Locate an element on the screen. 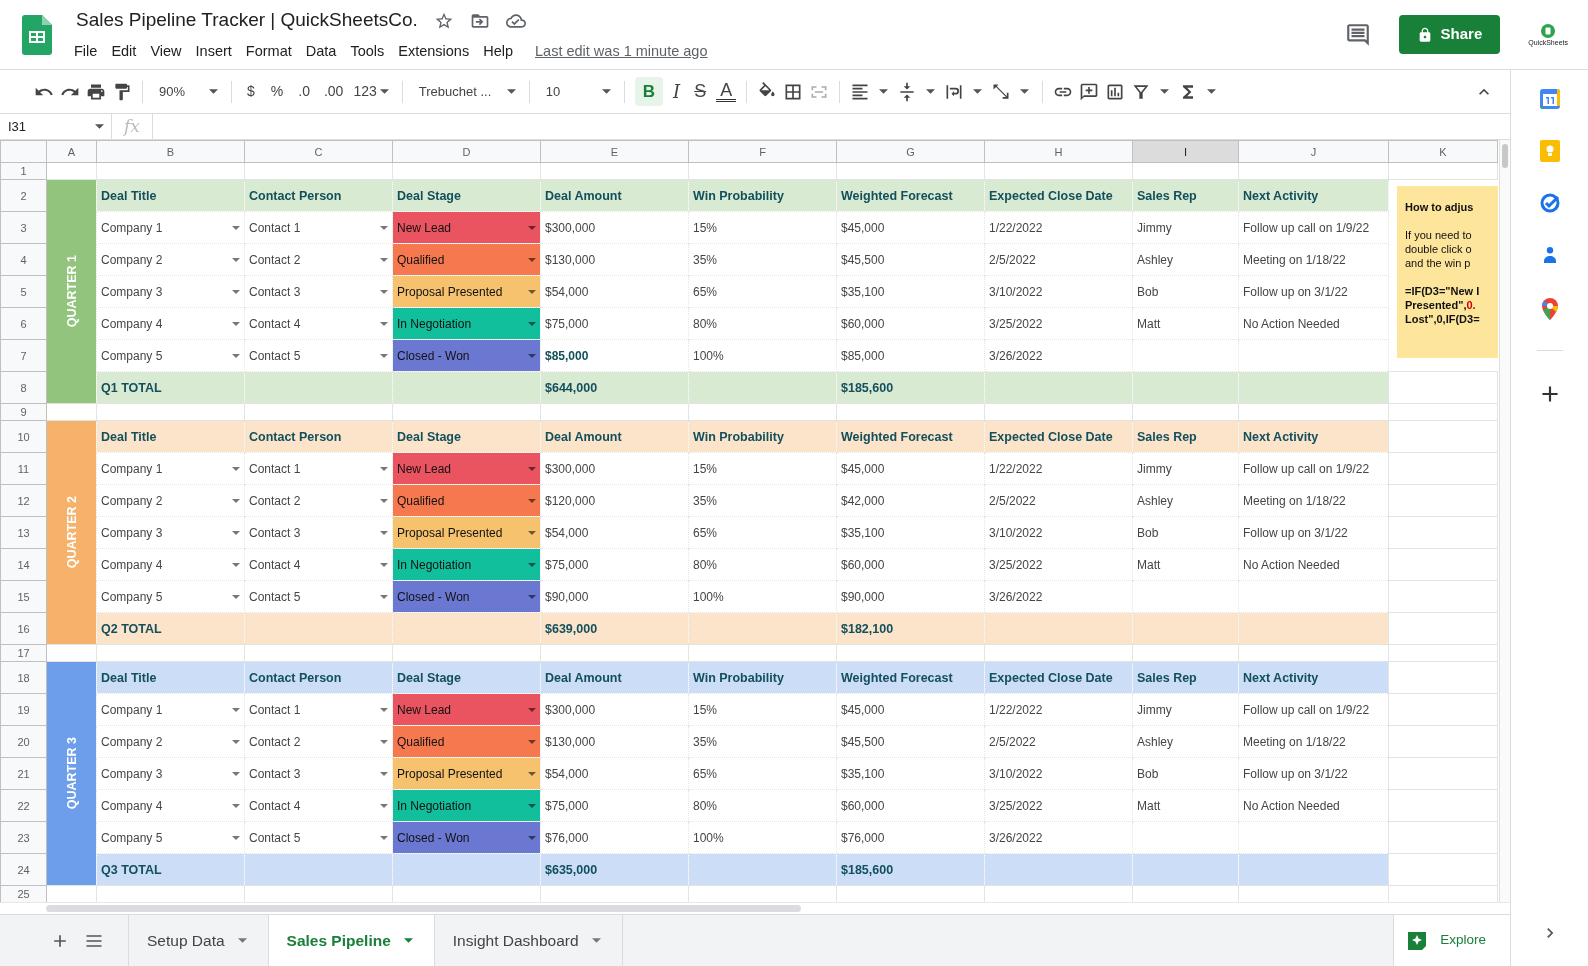  note-card: How to adjus If you need to double click o and the win p =IF(D3="New I Presented",0. Lost",0,IF(D3= is located at coordinates (1447, 272).